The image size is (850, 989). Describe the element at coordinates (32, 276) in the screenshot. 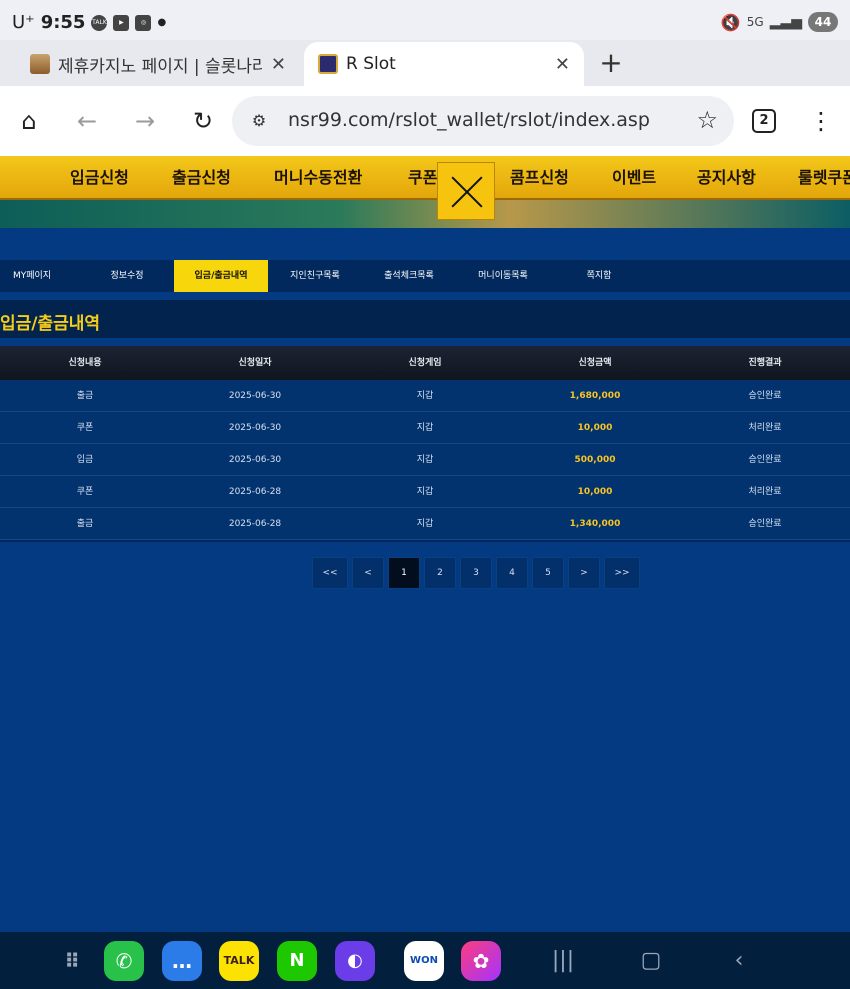

I see `subnav-my-page: MY페이지` at that location.